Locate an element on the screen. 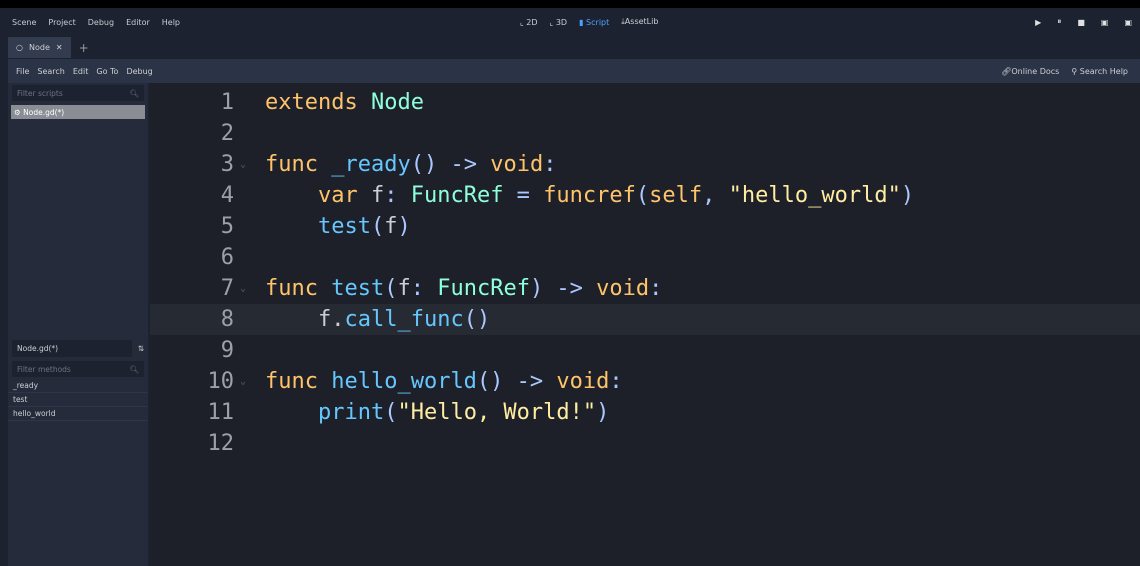  method-item: _ready is located at coordinates (78, 386).